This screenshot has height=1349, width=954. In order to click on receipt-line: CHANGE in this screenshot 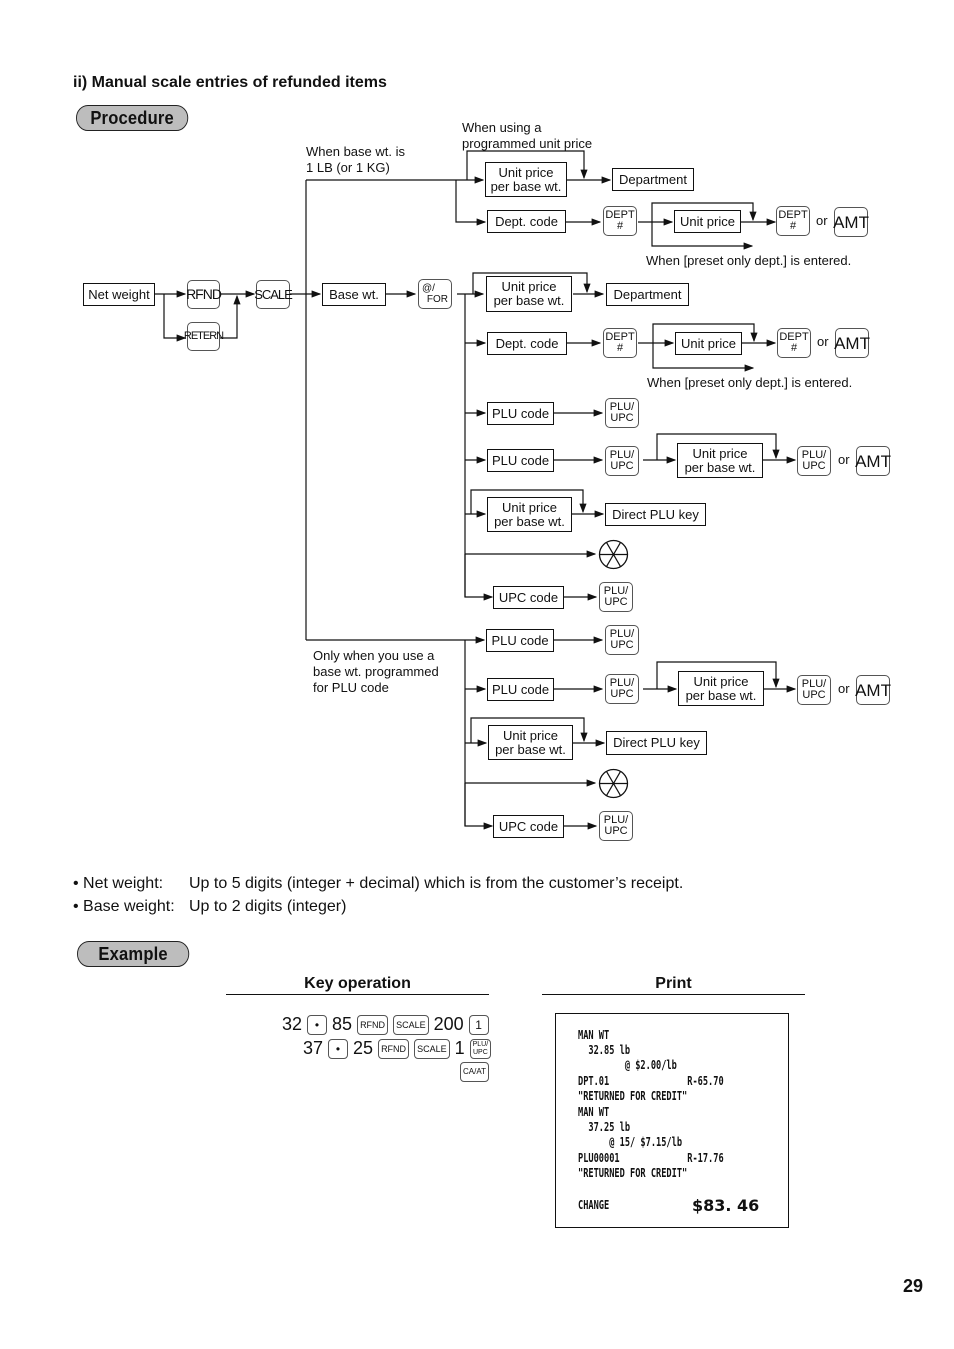, I will do `click(594, 1205)`.